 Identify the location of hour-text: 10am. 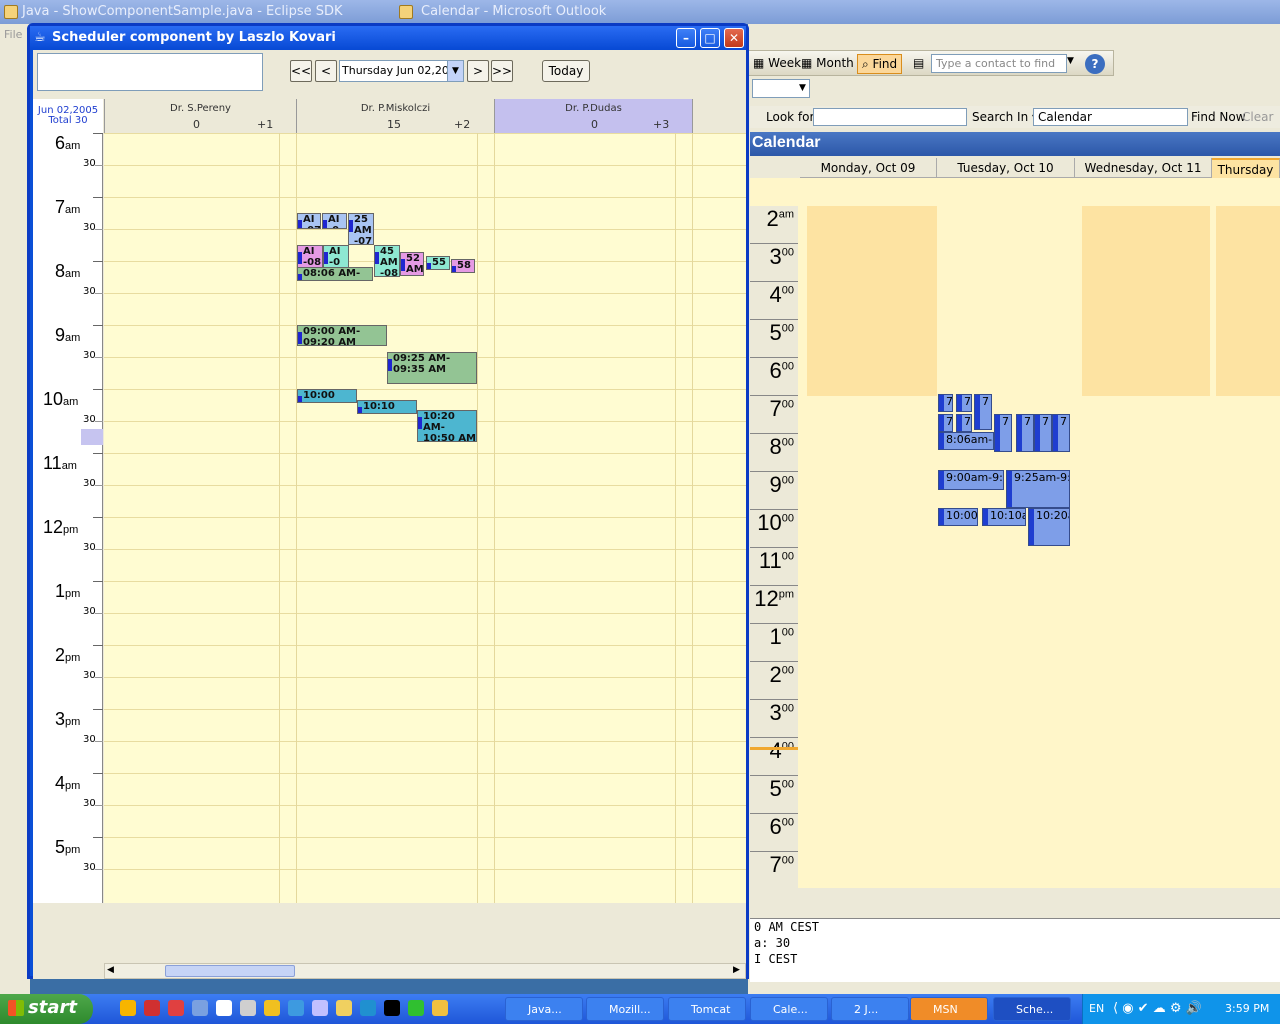
(60, 399).